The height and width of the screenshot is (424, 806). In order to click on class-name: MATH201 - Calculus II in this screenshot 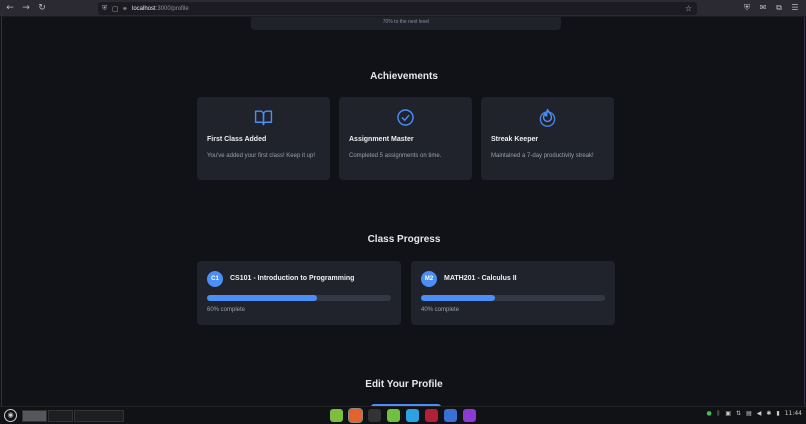, I will do `click(480, 278)`.